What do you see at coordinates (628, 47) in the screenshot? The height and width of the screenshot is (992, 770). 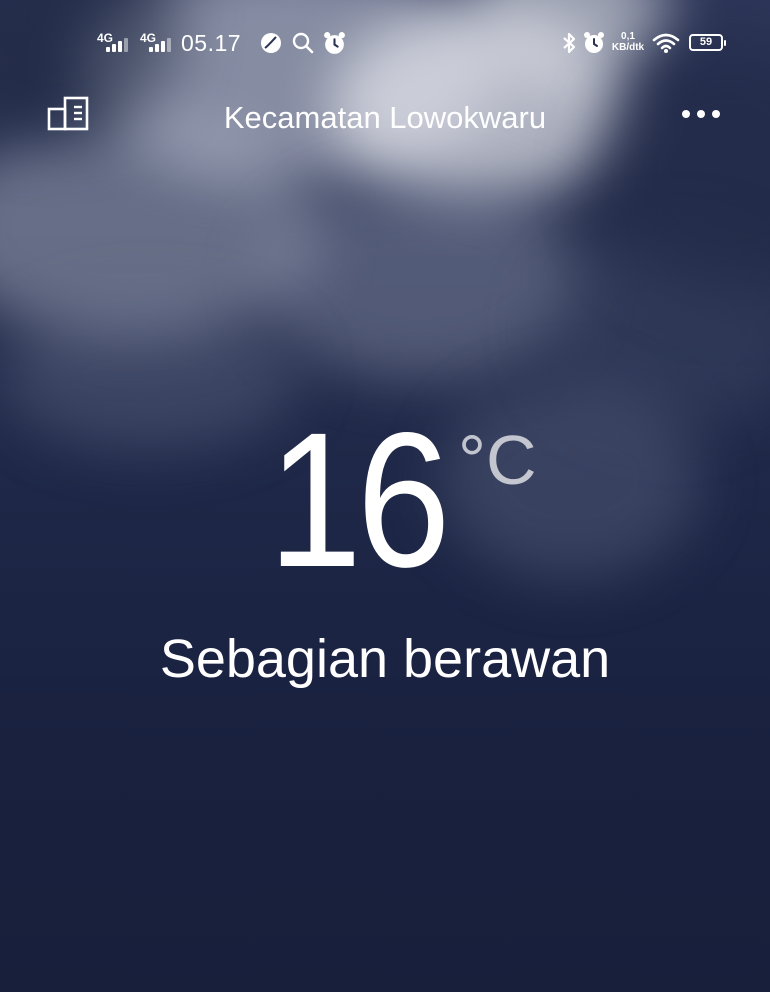 I see `network-speed-unit: KB/dtk` at bounding box center [628, 47].